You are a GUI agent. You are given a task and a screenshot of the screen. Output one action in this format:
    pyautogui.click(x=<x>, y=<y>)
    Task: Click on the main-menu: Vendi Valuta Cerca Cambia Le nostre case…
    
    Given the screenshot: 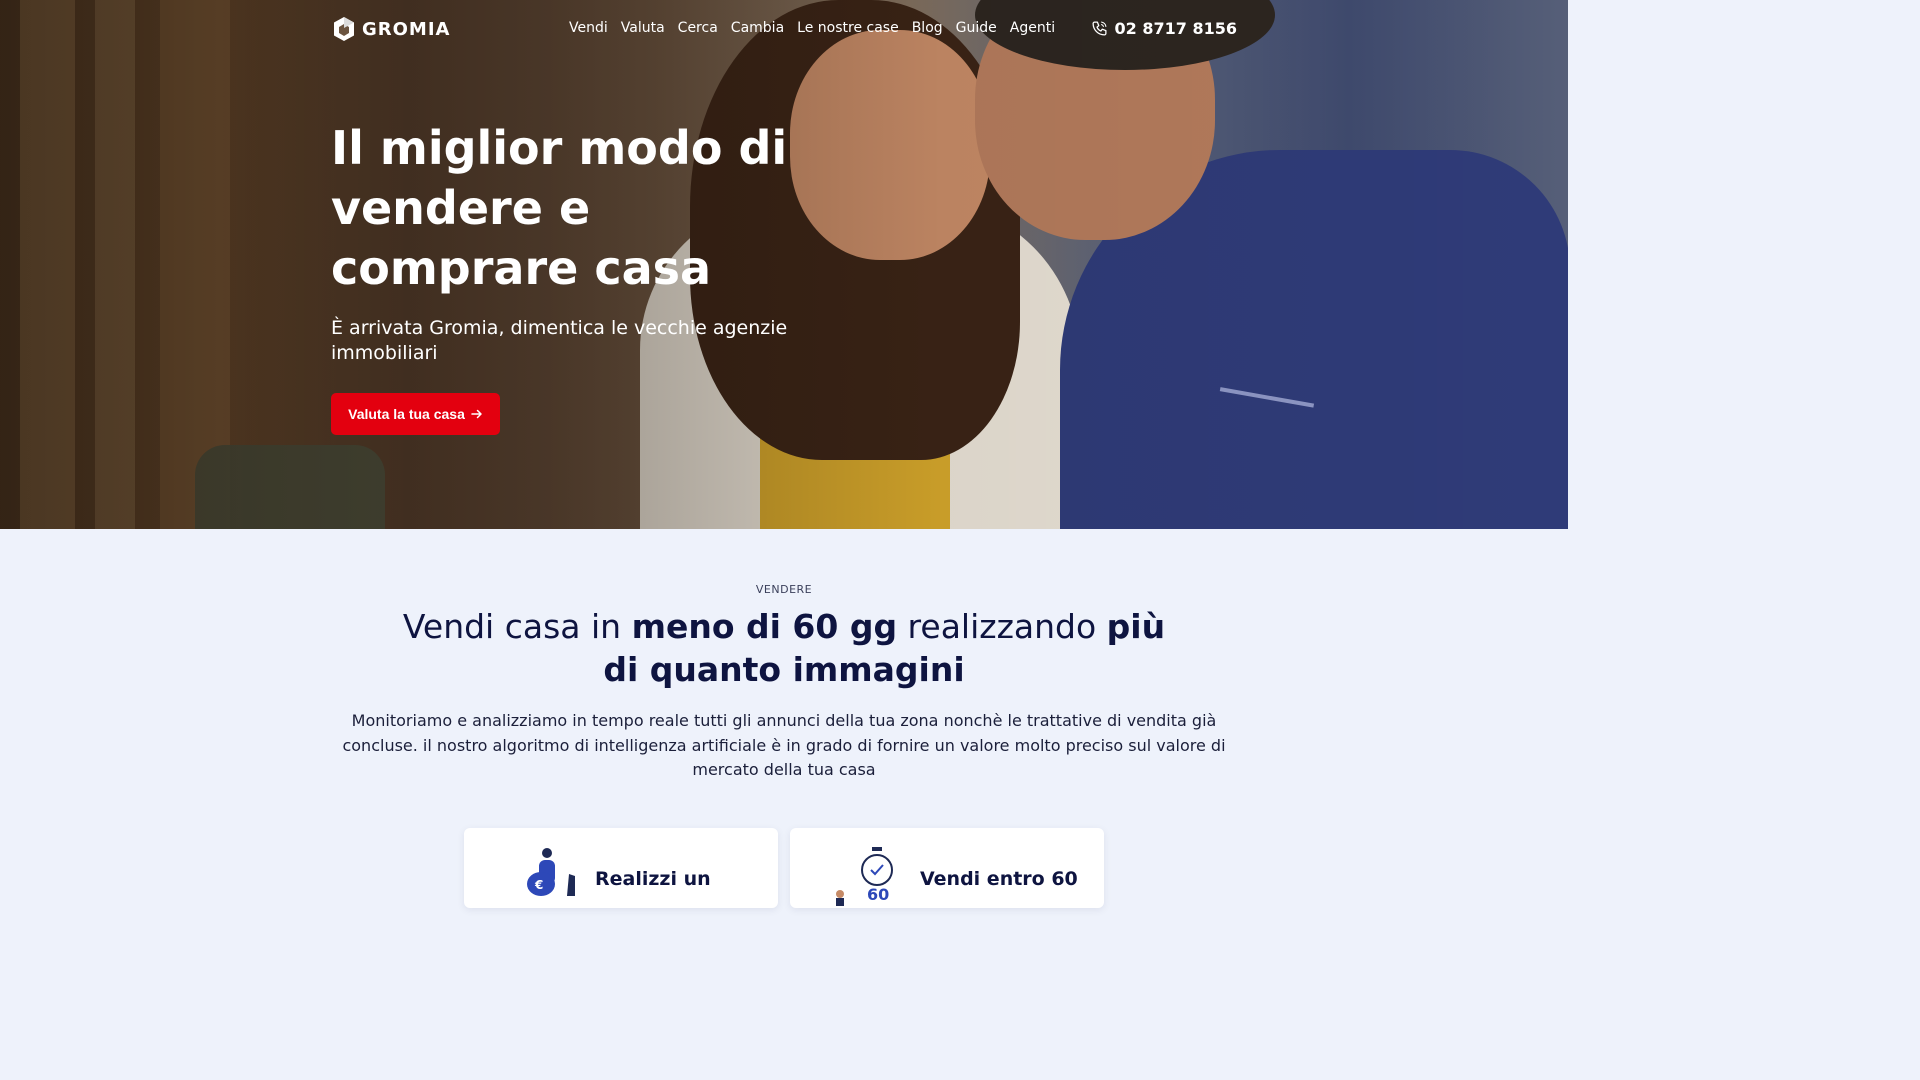 What is the action you would take?
    pyautogui.click(x=812, y=28)
    